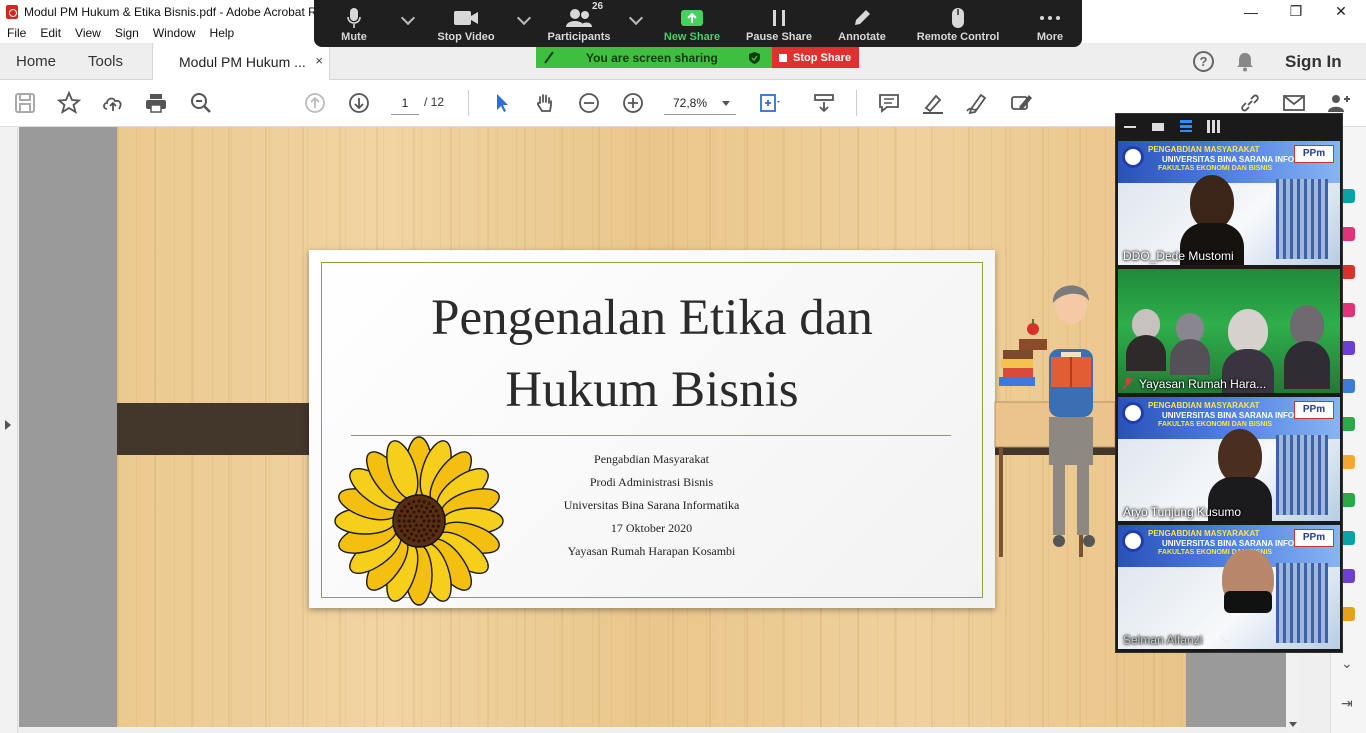  I want to click on stop-video-button: Stop Video, so click(466, 23).